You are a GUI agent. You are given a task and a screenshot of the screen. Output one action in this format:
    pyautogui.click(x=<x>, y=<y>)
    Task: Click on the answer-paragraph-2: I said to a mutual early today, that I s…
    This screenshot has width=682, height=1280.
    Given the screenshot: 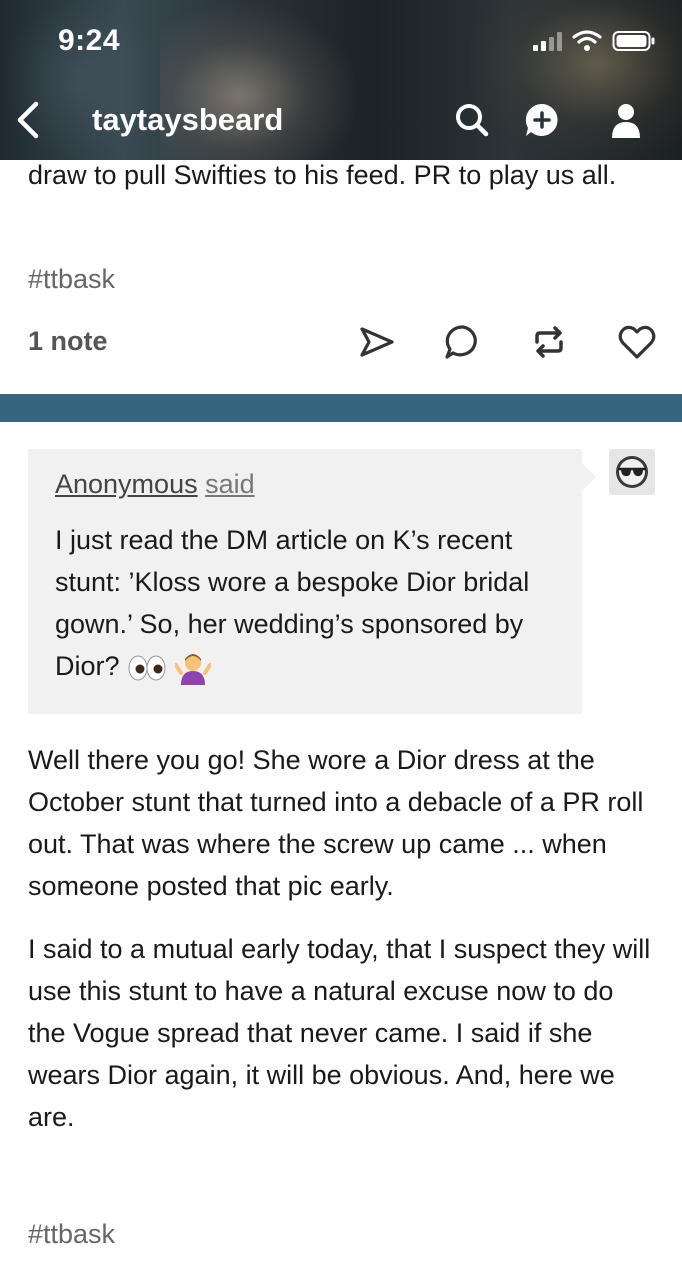 What is the action you would take?
    pyautogui.click(x=339, y=1033)
    